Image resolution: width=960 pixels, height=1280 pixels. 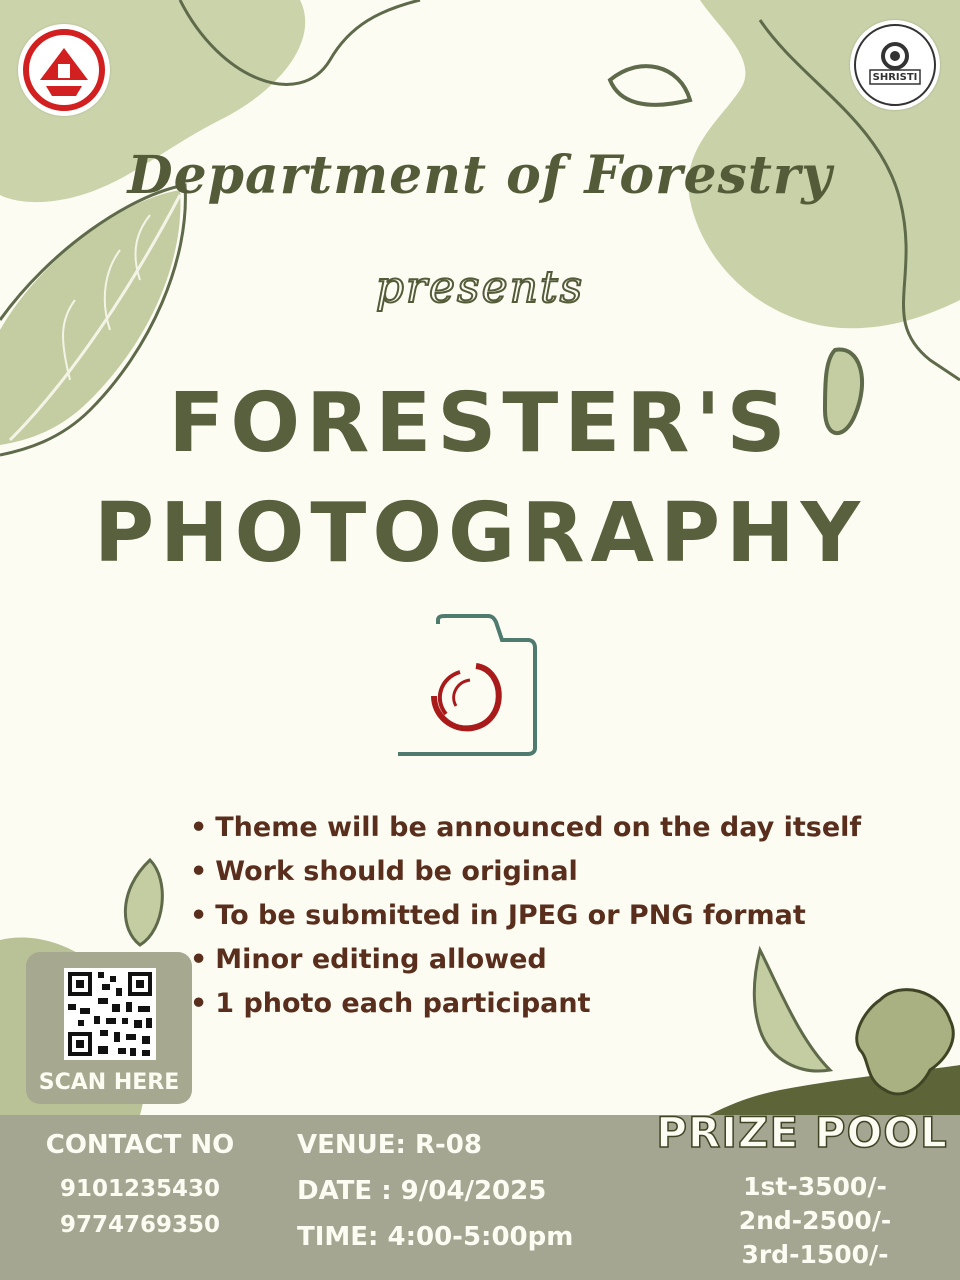 I want to click on contact-number-1: 9101235430, so click(x=140, y=1189).